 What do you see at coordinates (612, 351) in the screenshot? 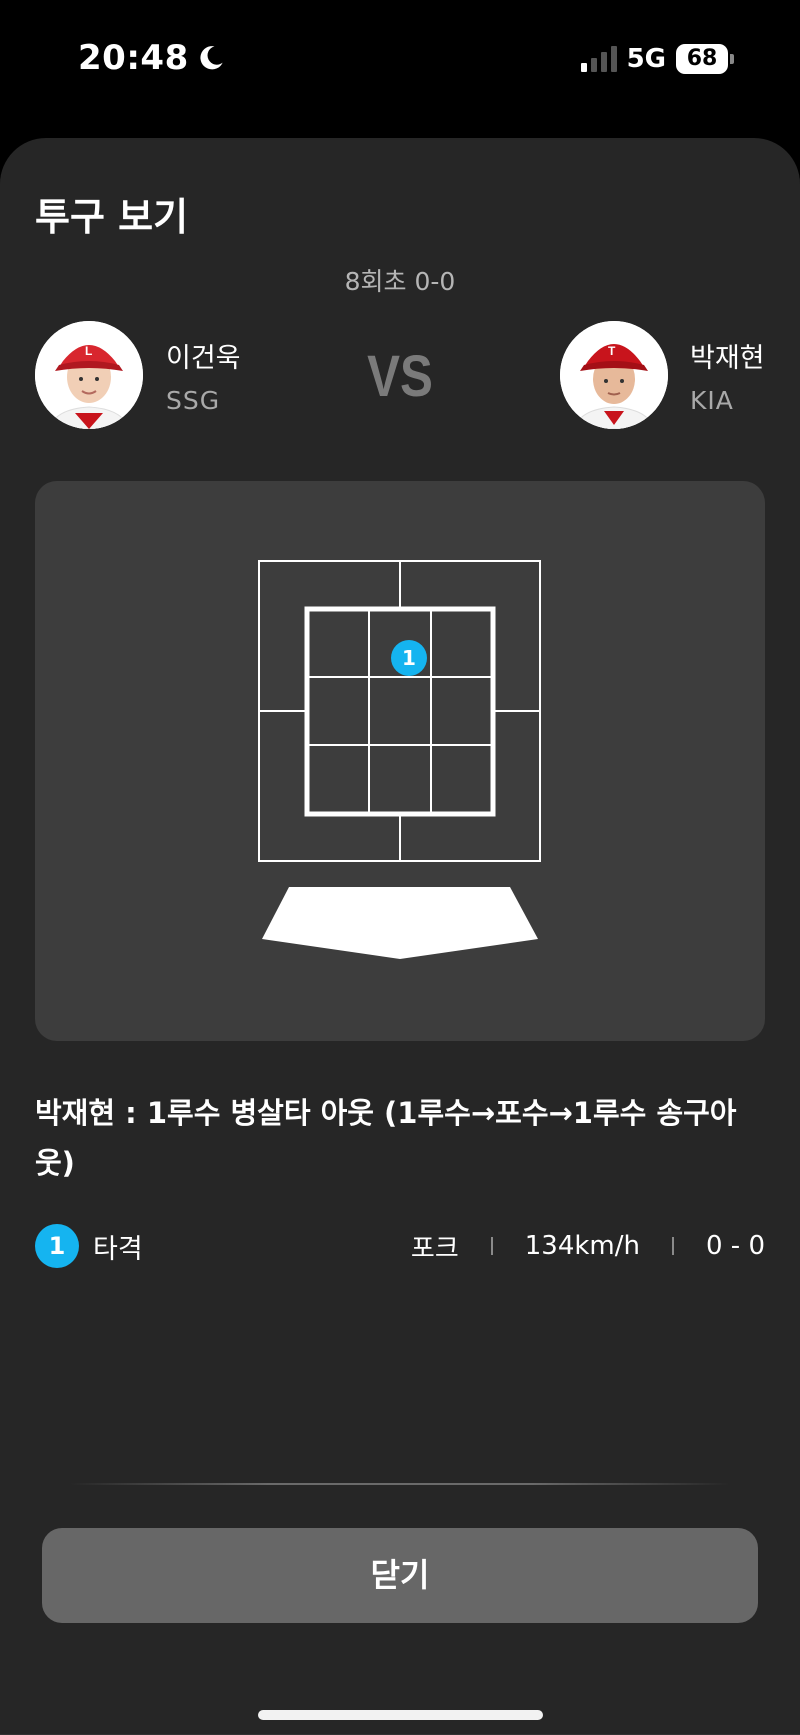
I see `svg-text: T` at bounding box center [612, 351].